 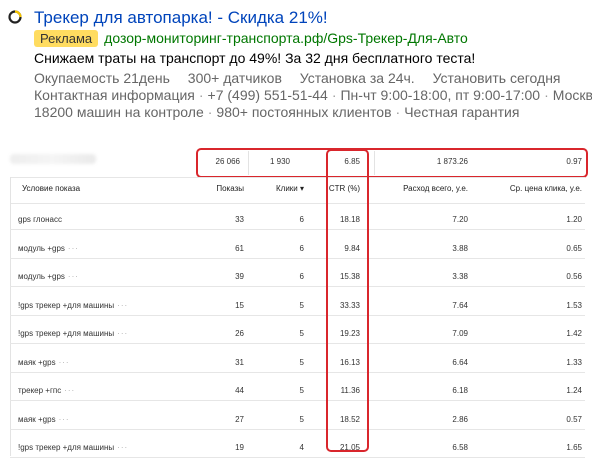 I want to click on phone-number: +7 (499) 551-51-44, so click(x=268, y=95).